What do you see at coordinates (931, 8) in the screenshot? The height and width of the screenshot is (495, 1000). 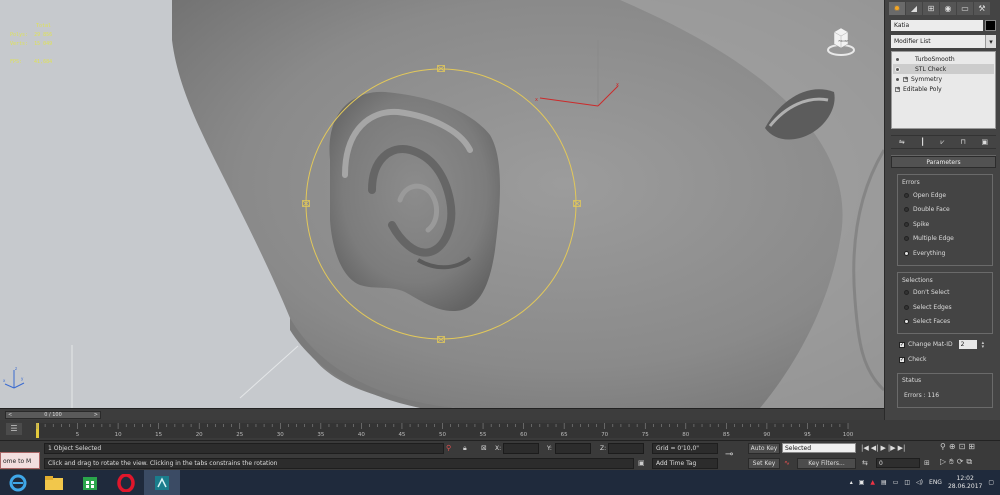 I see `hierarchy-tab-icon: ⊞` at bounding box center [931, 8].